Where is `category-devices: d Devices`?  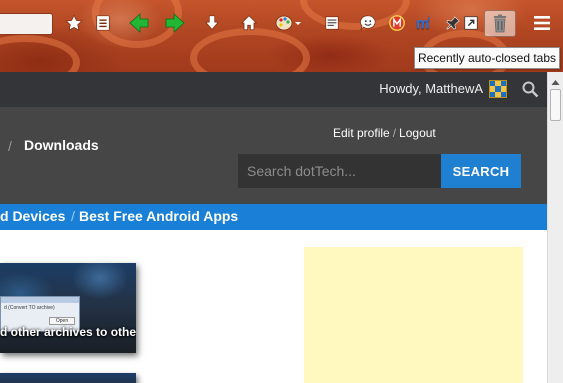 category-devices: d Devices is located at coordinates (32, 216).